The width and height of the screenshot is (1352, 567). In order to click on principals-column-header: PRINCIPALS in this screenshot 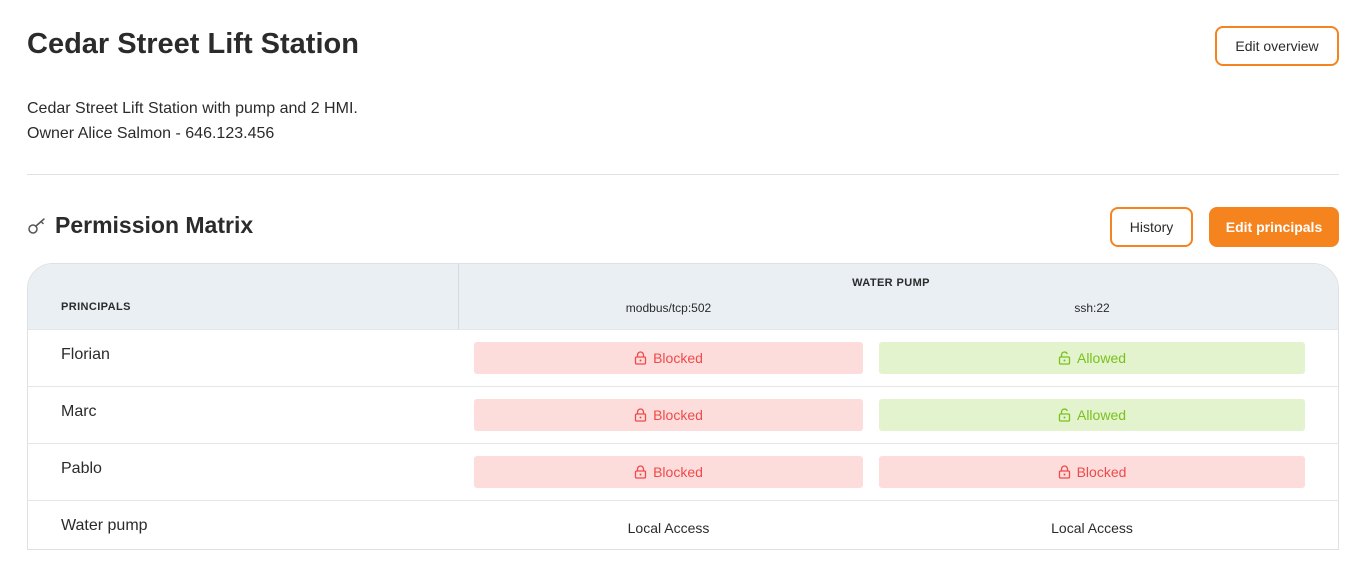, I will do `click(96, 307)`.